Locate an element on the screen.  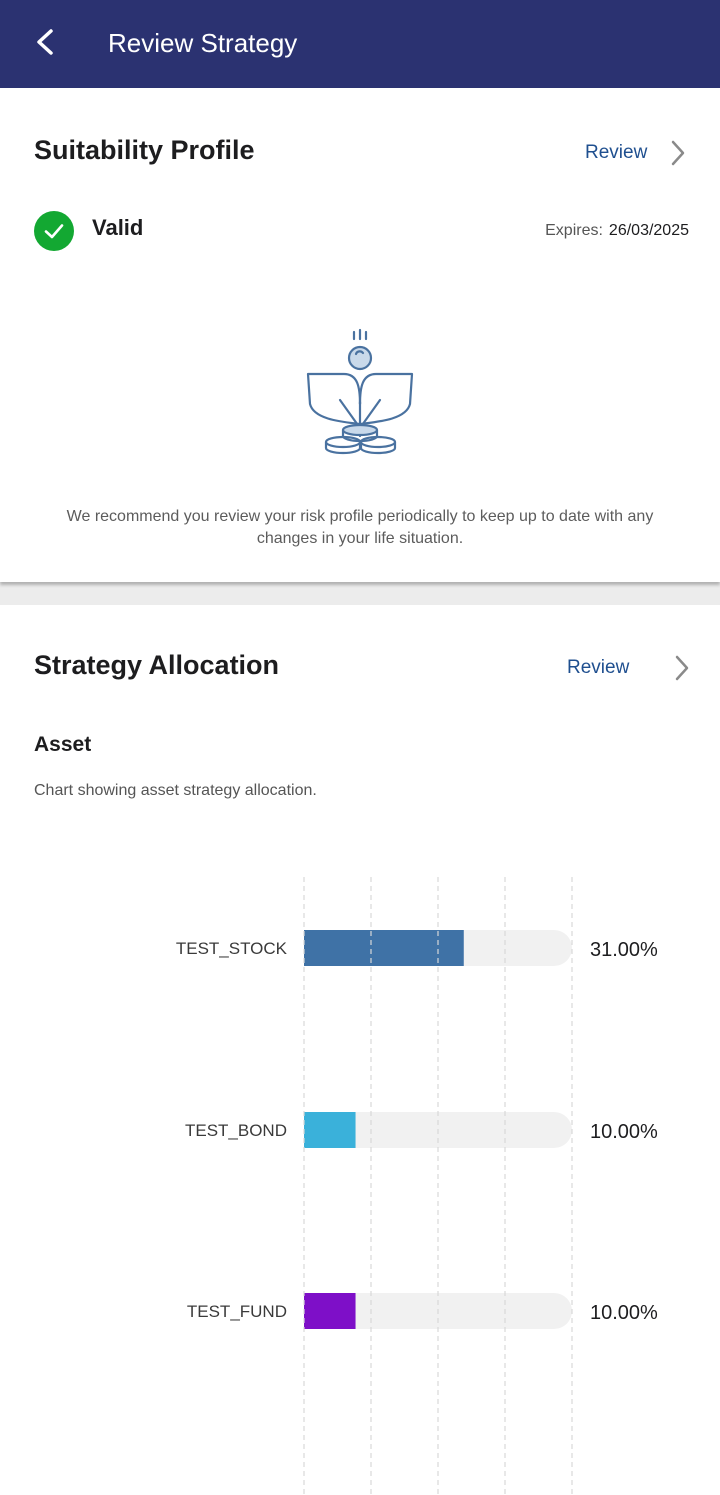
value-label: 31.00% is located at coordinates (624, 950).